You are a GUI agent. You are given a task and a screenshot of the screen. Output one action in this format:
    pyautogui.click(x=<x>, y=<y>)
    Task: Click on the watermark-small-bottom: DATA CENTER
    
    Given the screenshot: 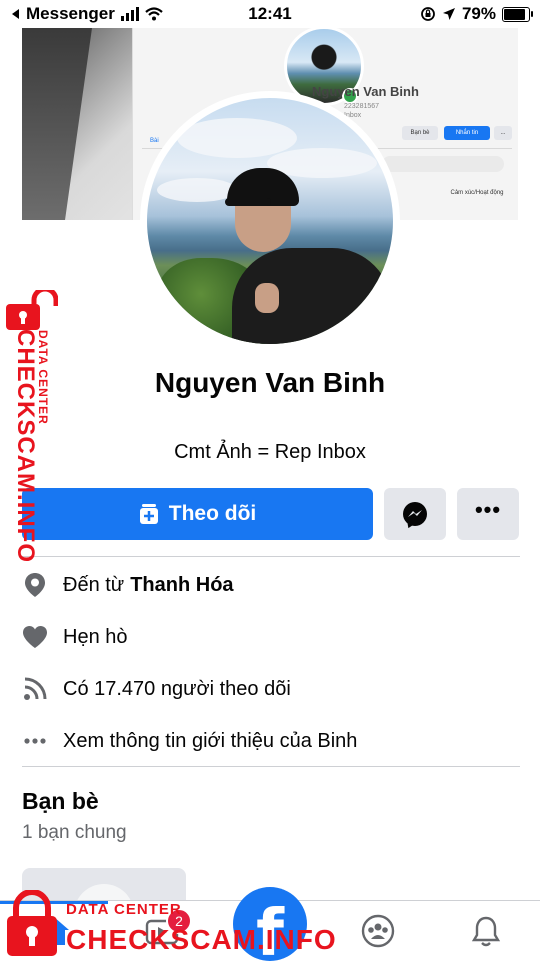 What is the action you would take?
    pyautogui.click(x=124, y=909)
    